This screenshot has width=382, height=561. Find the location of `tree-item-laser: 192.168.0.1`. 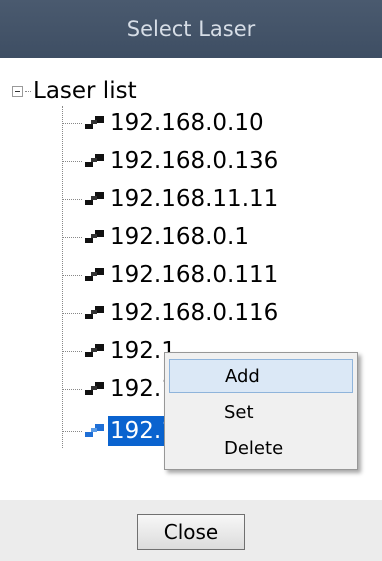

tree-item-laser: 192.168.0.1 is located at coordinates (156, 237).